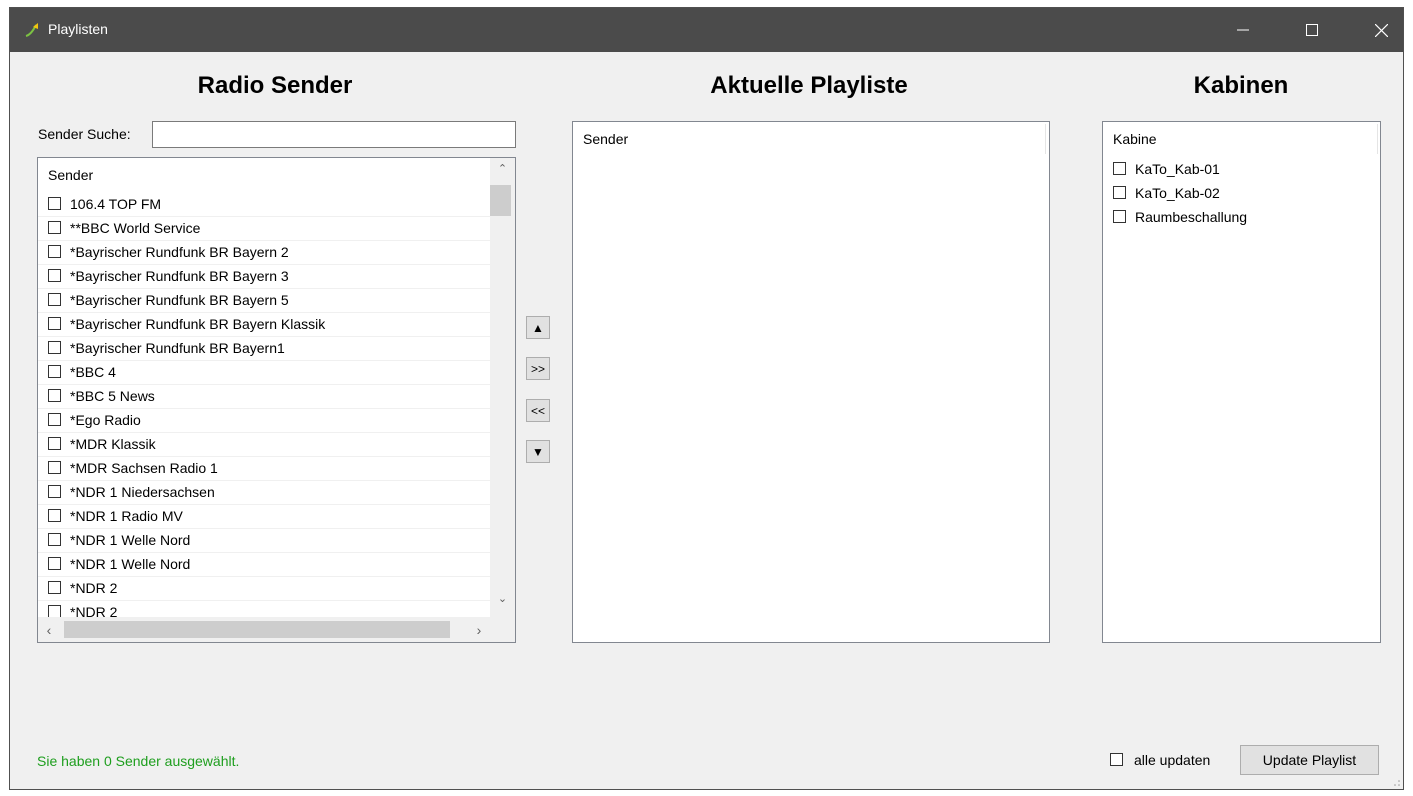 The image size is (1413, 796). What do you see at coordinates (135, 228) in the screenshot?
I see `sender-name: **BBC World Service` at bounding box center [135, 228].